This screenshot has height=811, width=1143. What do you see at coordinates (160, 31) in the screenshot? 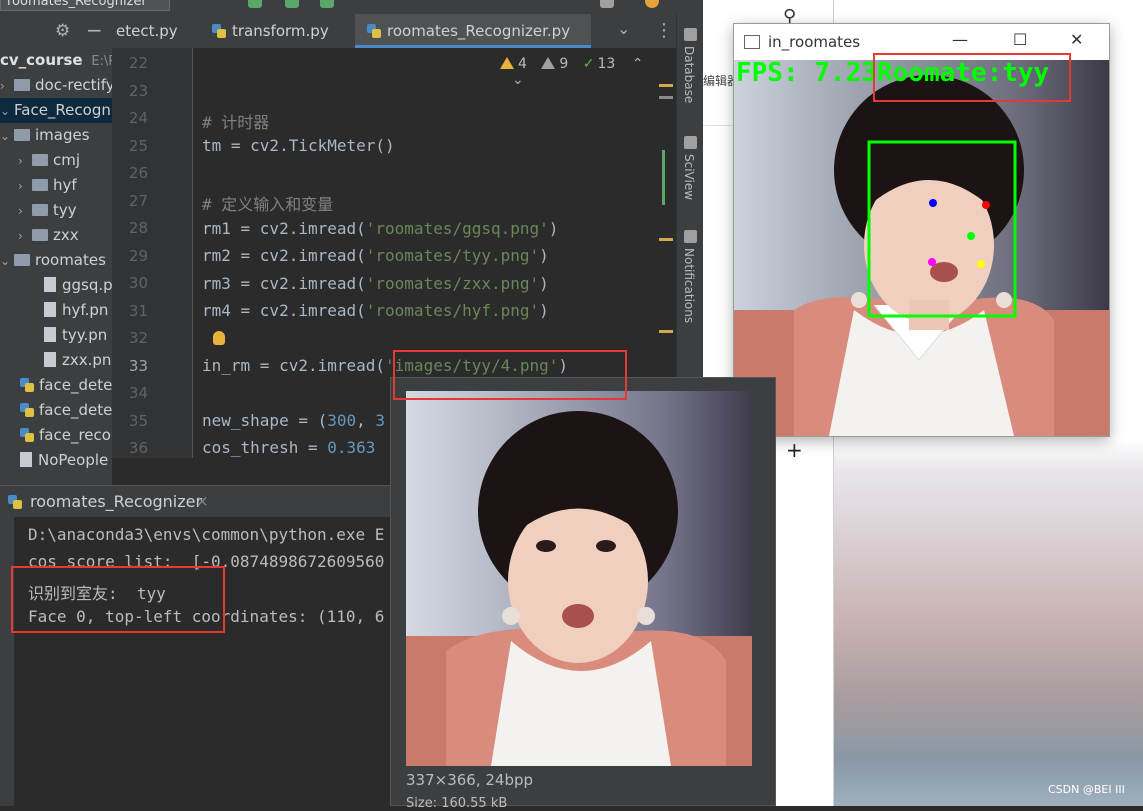
I see `tab-detect: etect.py` at bounding box center [160, 31].